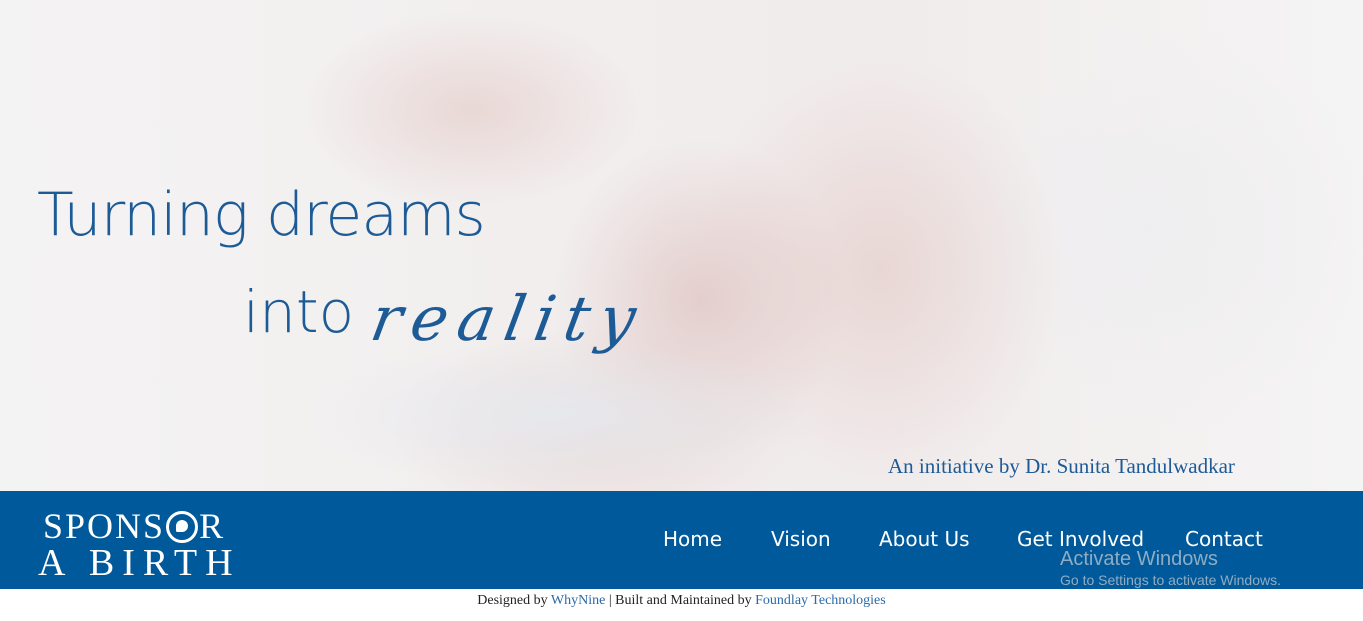  Describe the element at coordinates (924, 539) in the screenshot. I see `nav-about-us: About Us` at that location.